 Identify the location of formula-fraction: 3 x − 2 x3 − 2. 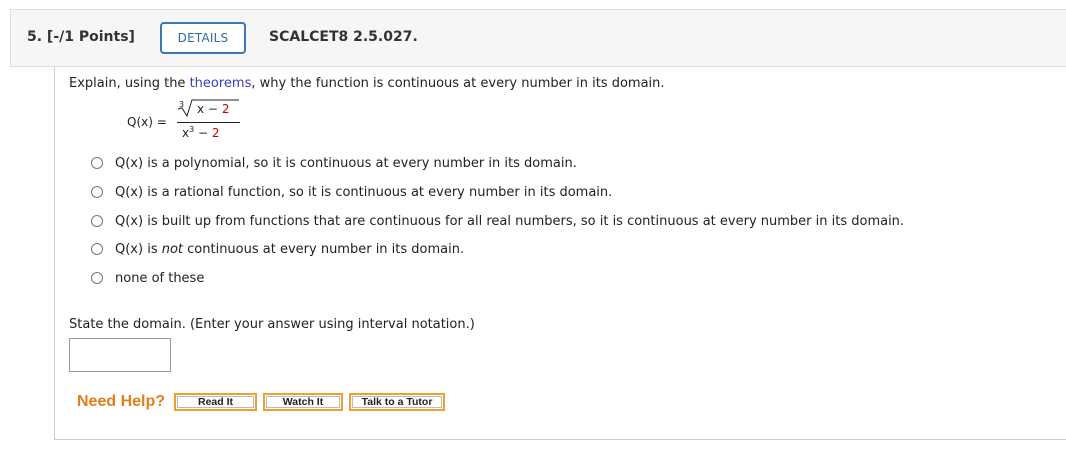
(209, 118).